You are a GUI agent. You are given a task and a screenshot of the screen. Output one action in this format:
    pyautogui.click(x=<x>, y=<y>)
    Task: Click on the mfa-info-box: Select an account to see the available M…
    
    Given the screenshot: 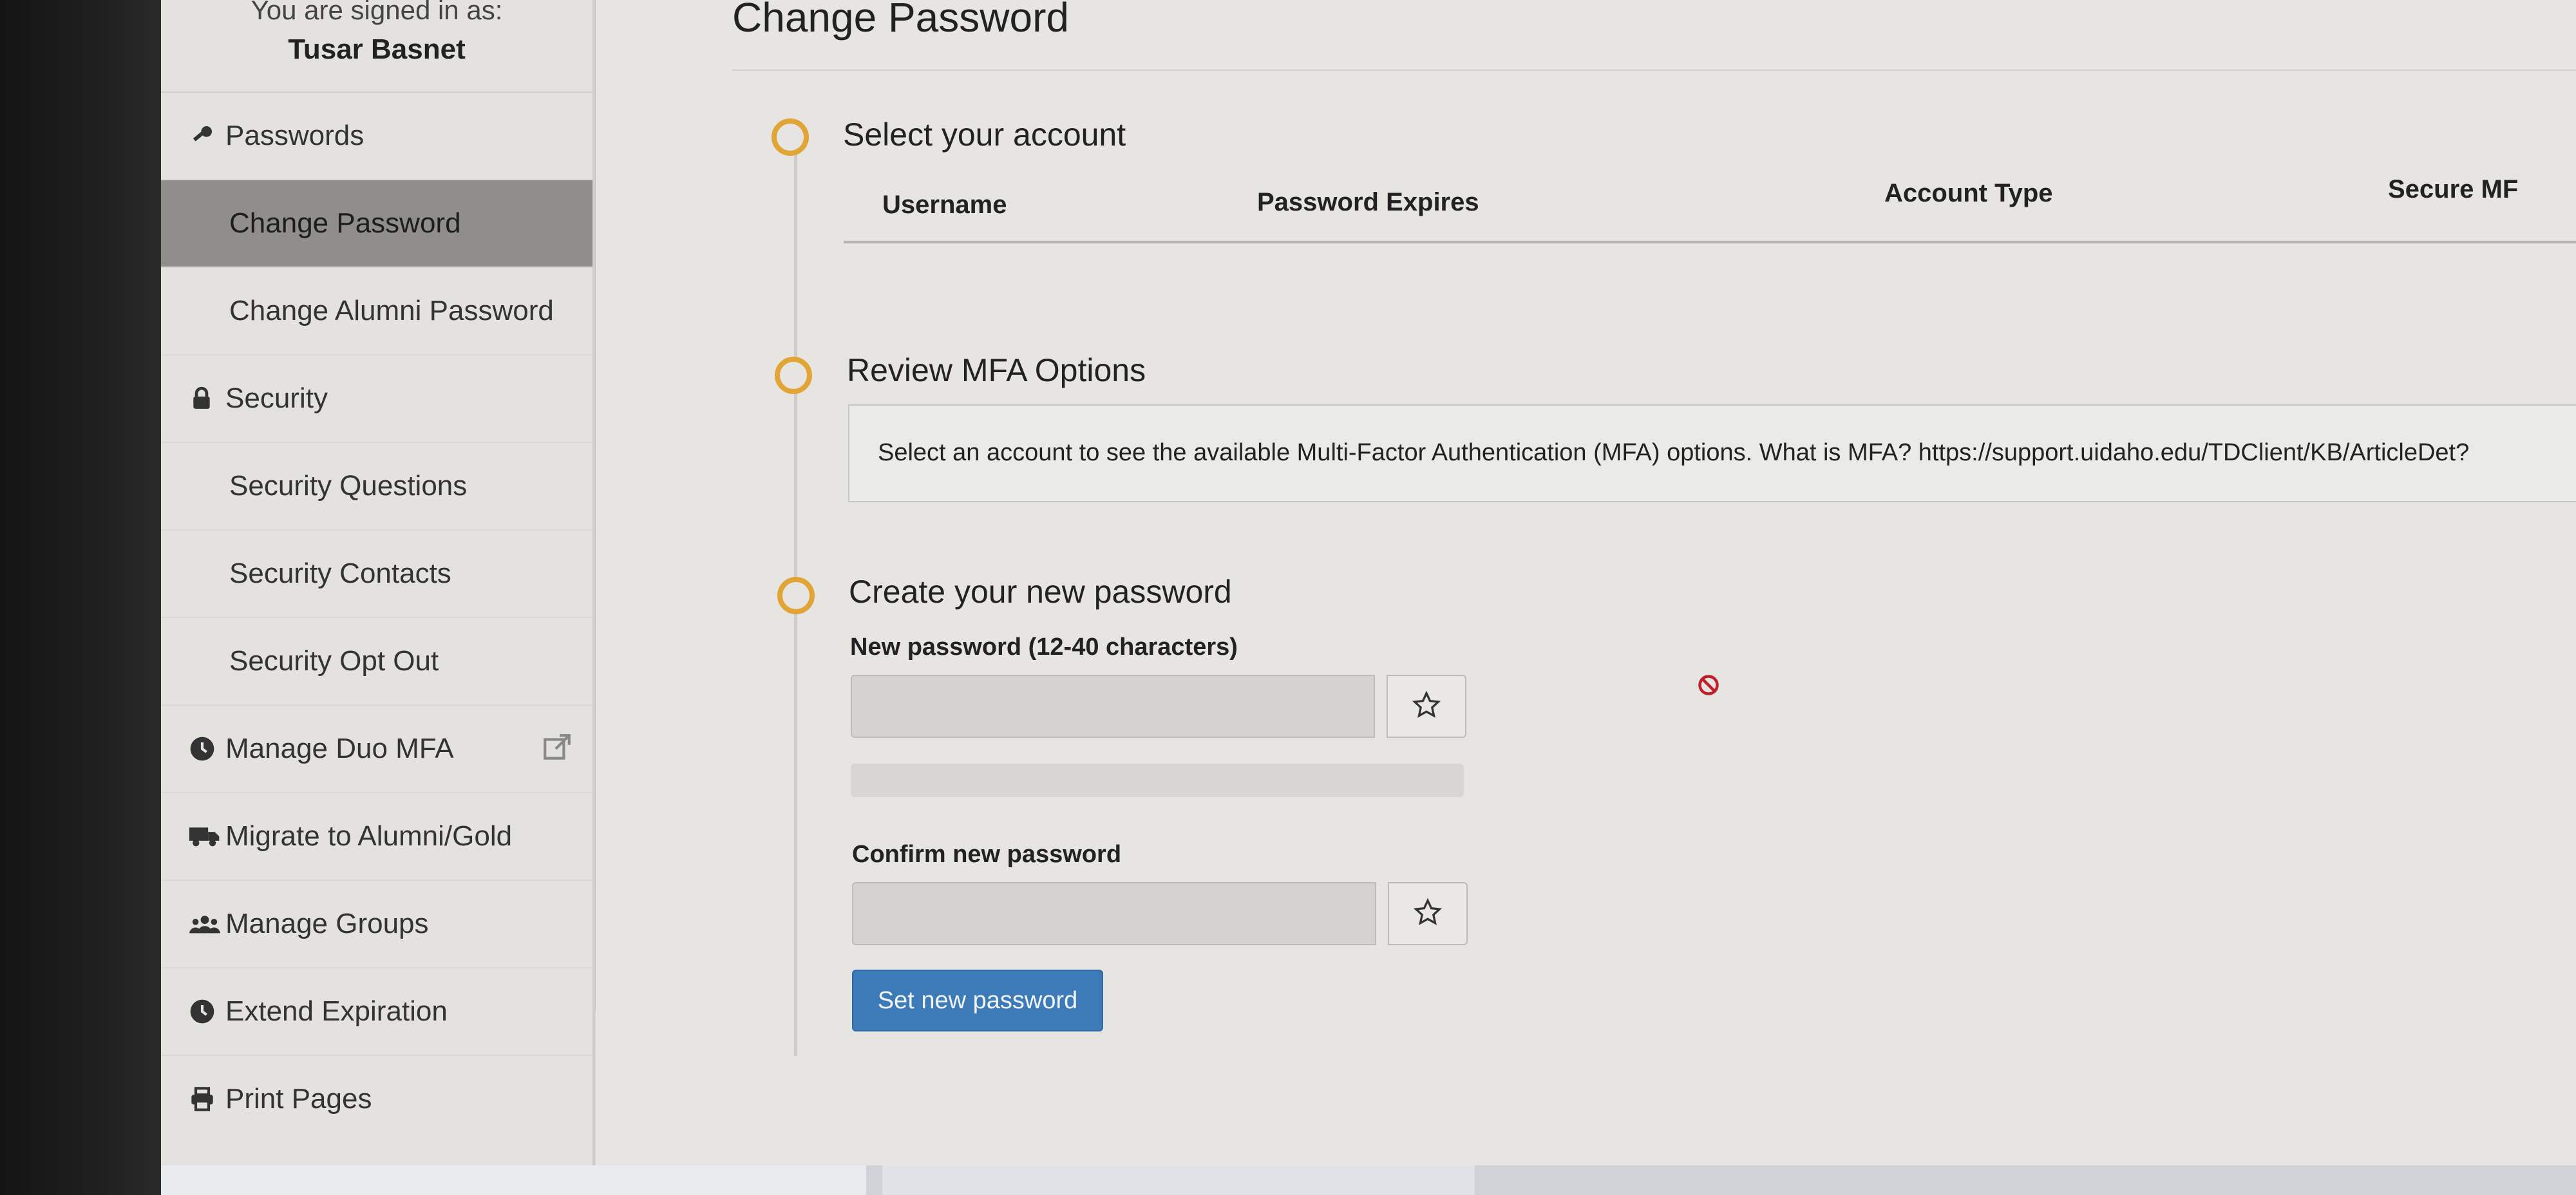 What is the action you would take?
    pyautogui.click(x=1712, y=453)
    